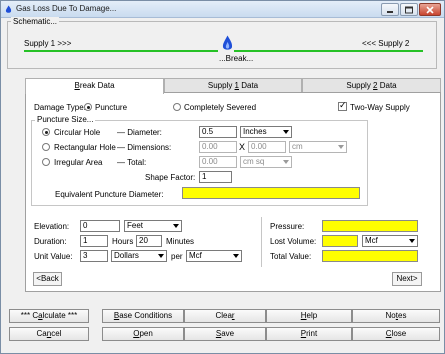 This screenshot has height=354, width=445. I want to click on circular-hole-radio, so click(46, 132).